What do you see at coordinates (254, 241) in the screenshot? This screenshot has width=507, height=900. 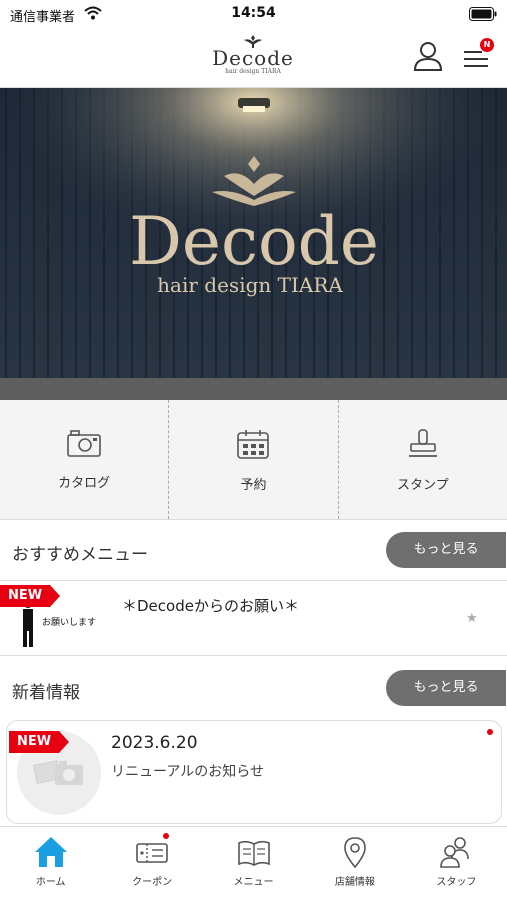 I see `sign-text: Decode` at bounding box center [254, 241].